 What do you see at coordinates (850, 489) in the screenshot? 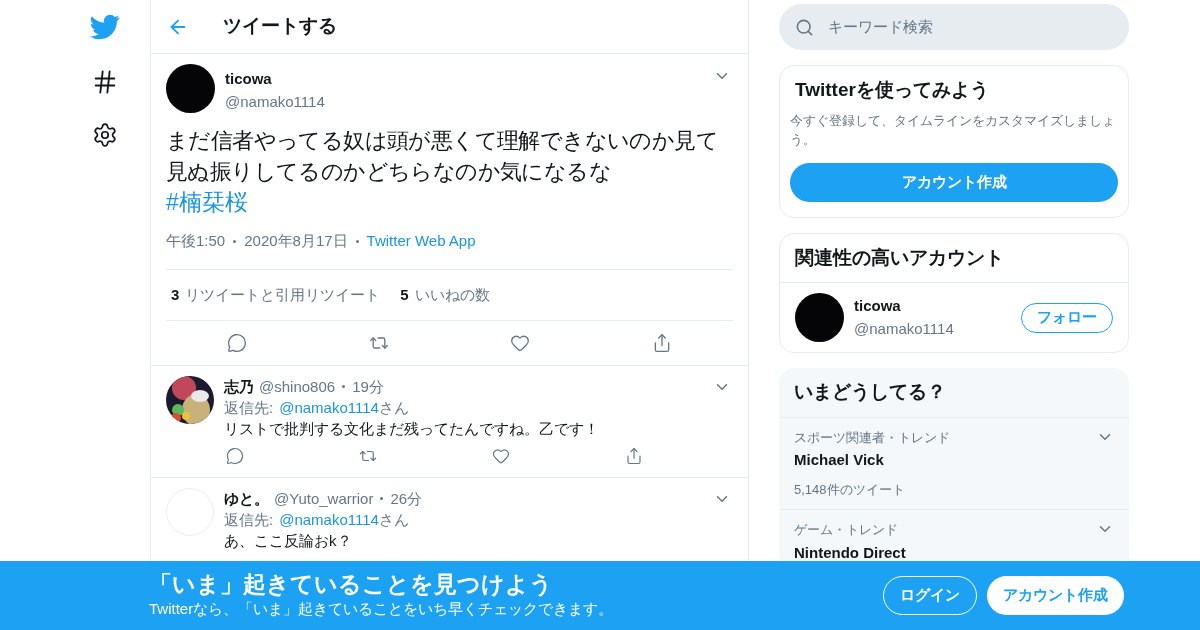
I see `trend-count: 5,148件のツイート` at bounding box center [850, 489].